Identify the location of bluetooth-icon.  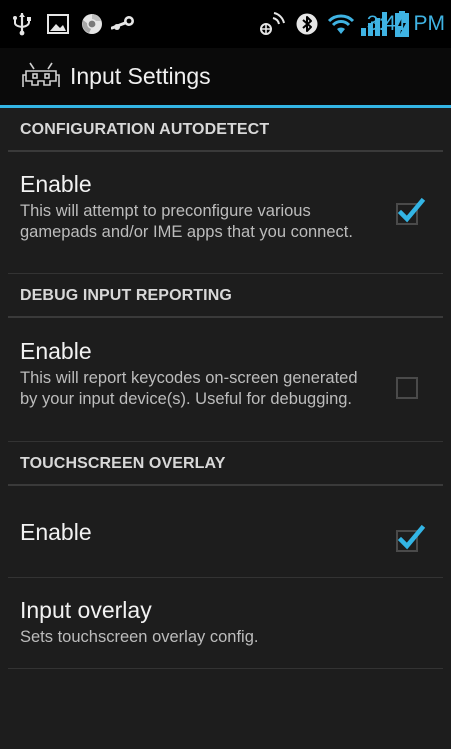
(307, 24).